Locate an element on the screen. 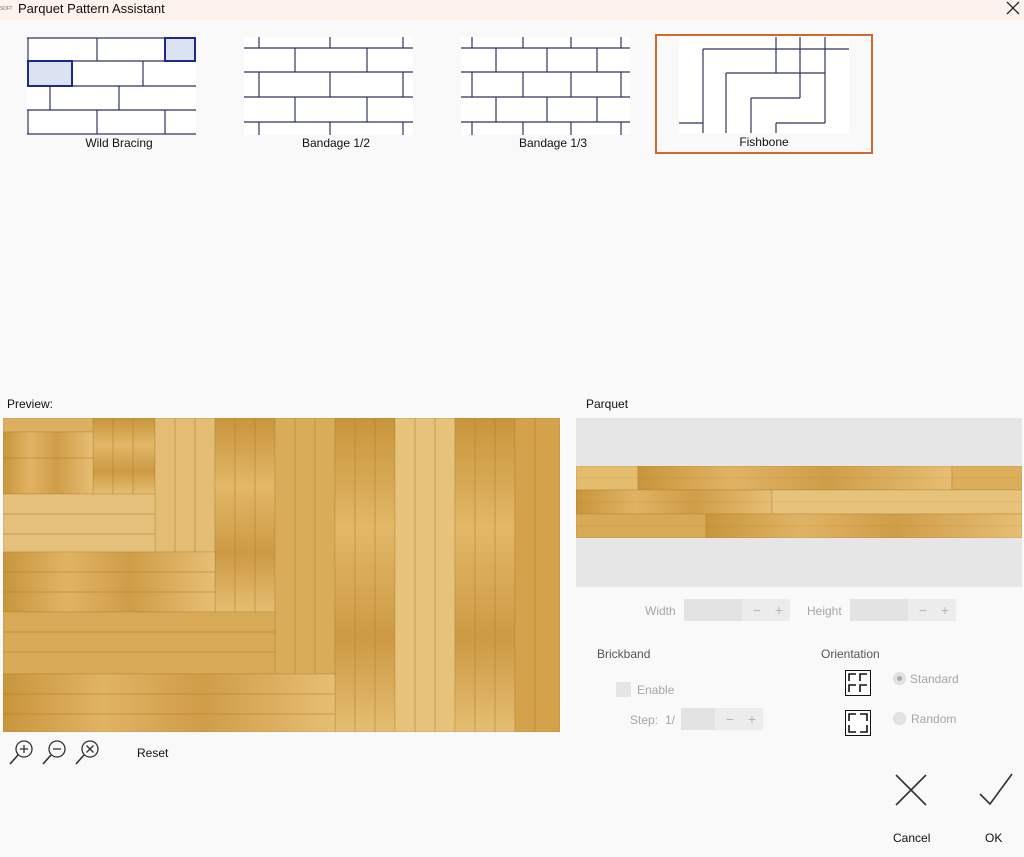  cancel-x-icon is located at coordinates (911, 790).